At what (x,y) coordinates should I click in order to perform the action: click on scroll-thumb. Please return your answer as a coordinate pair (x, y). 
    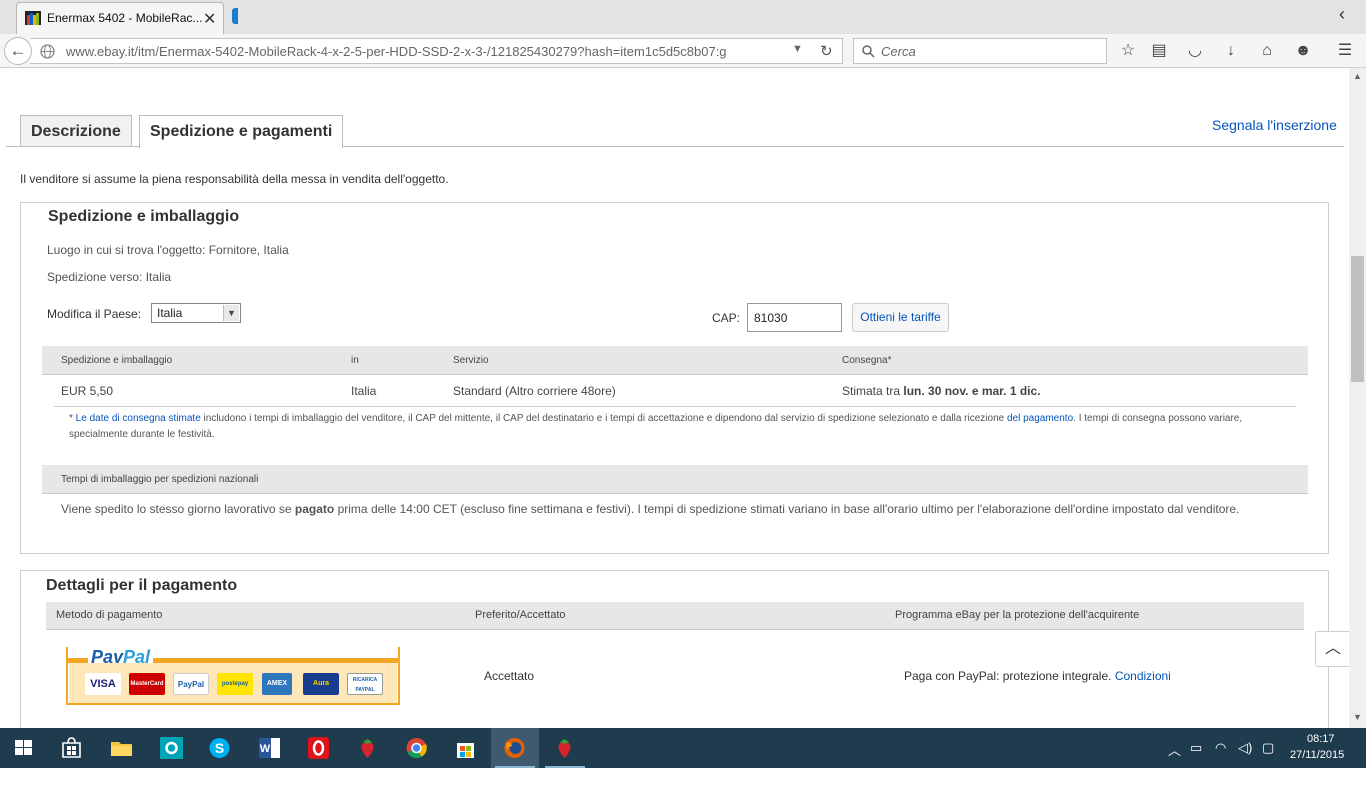
    Looking at the image, I should click on (1357, 319).